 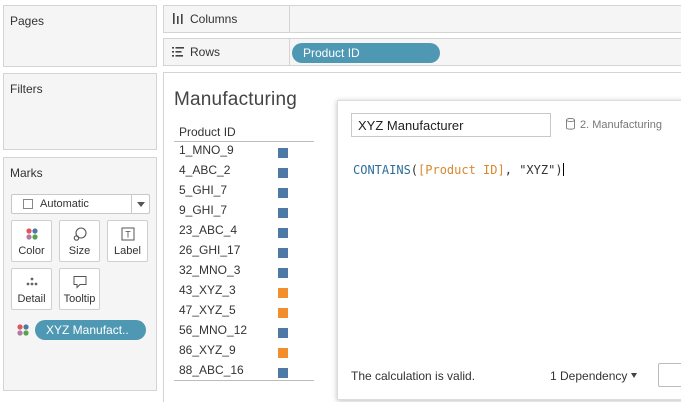 What do you see at coordinates (210, 270) in the screenshot?
I see `product-id-label: 32_MNO_3` at bounding box center [210, 270].